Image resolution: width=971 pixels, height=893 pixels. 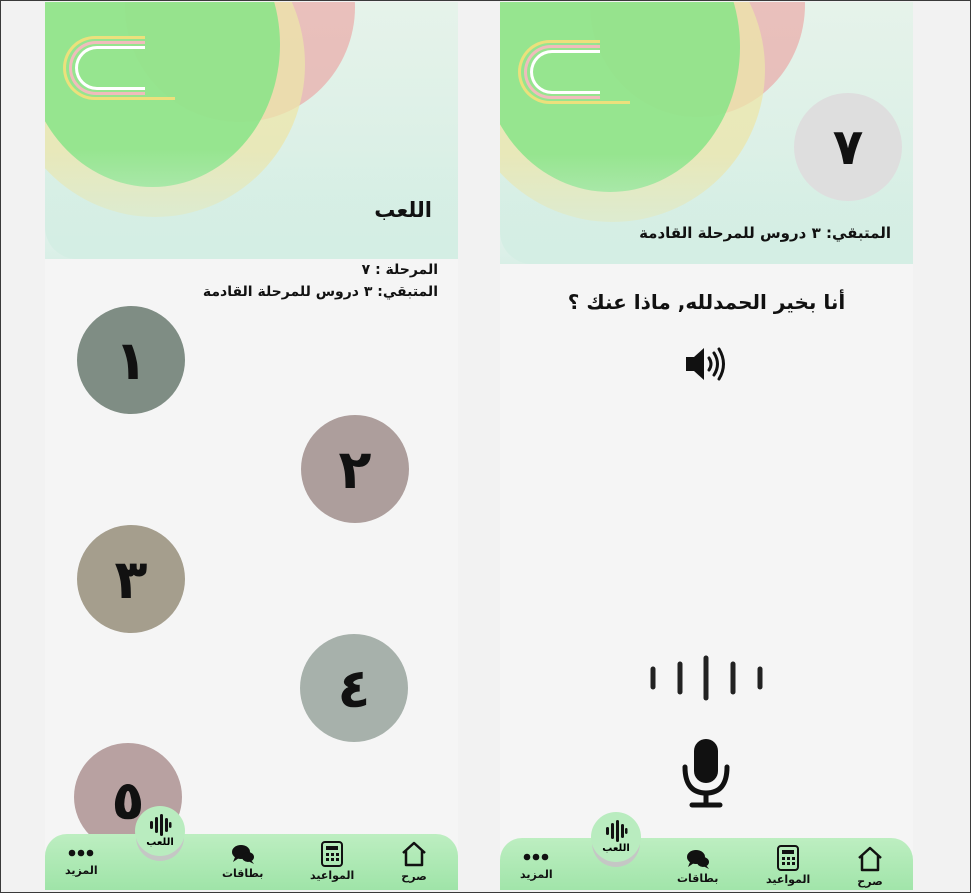 I want to click on phrase-text: أنا بخير الحمدلله, ماذا عنك ؟, so click(x=706, y=302).